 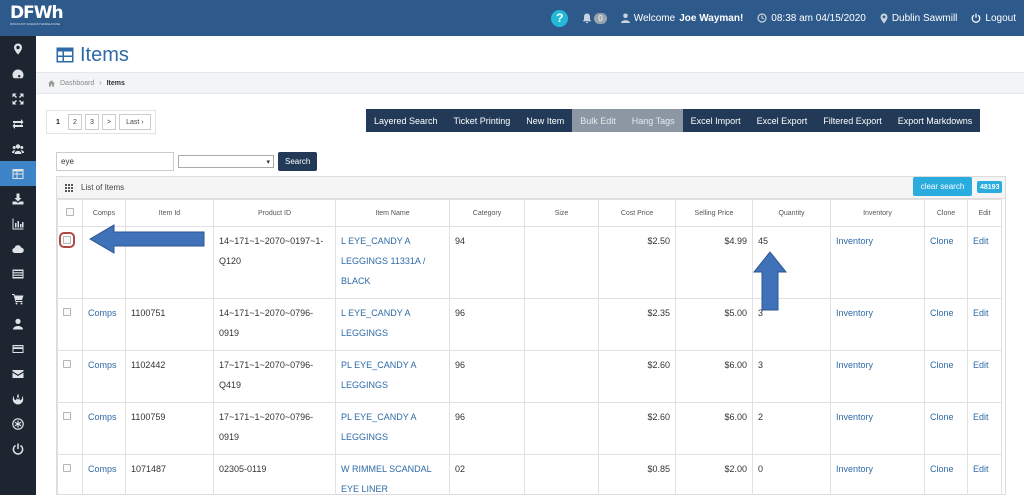 I want to click on app-logo: DFWh DISCOUNT FASHION WAREHOUSE, so click(x=39, y=17).